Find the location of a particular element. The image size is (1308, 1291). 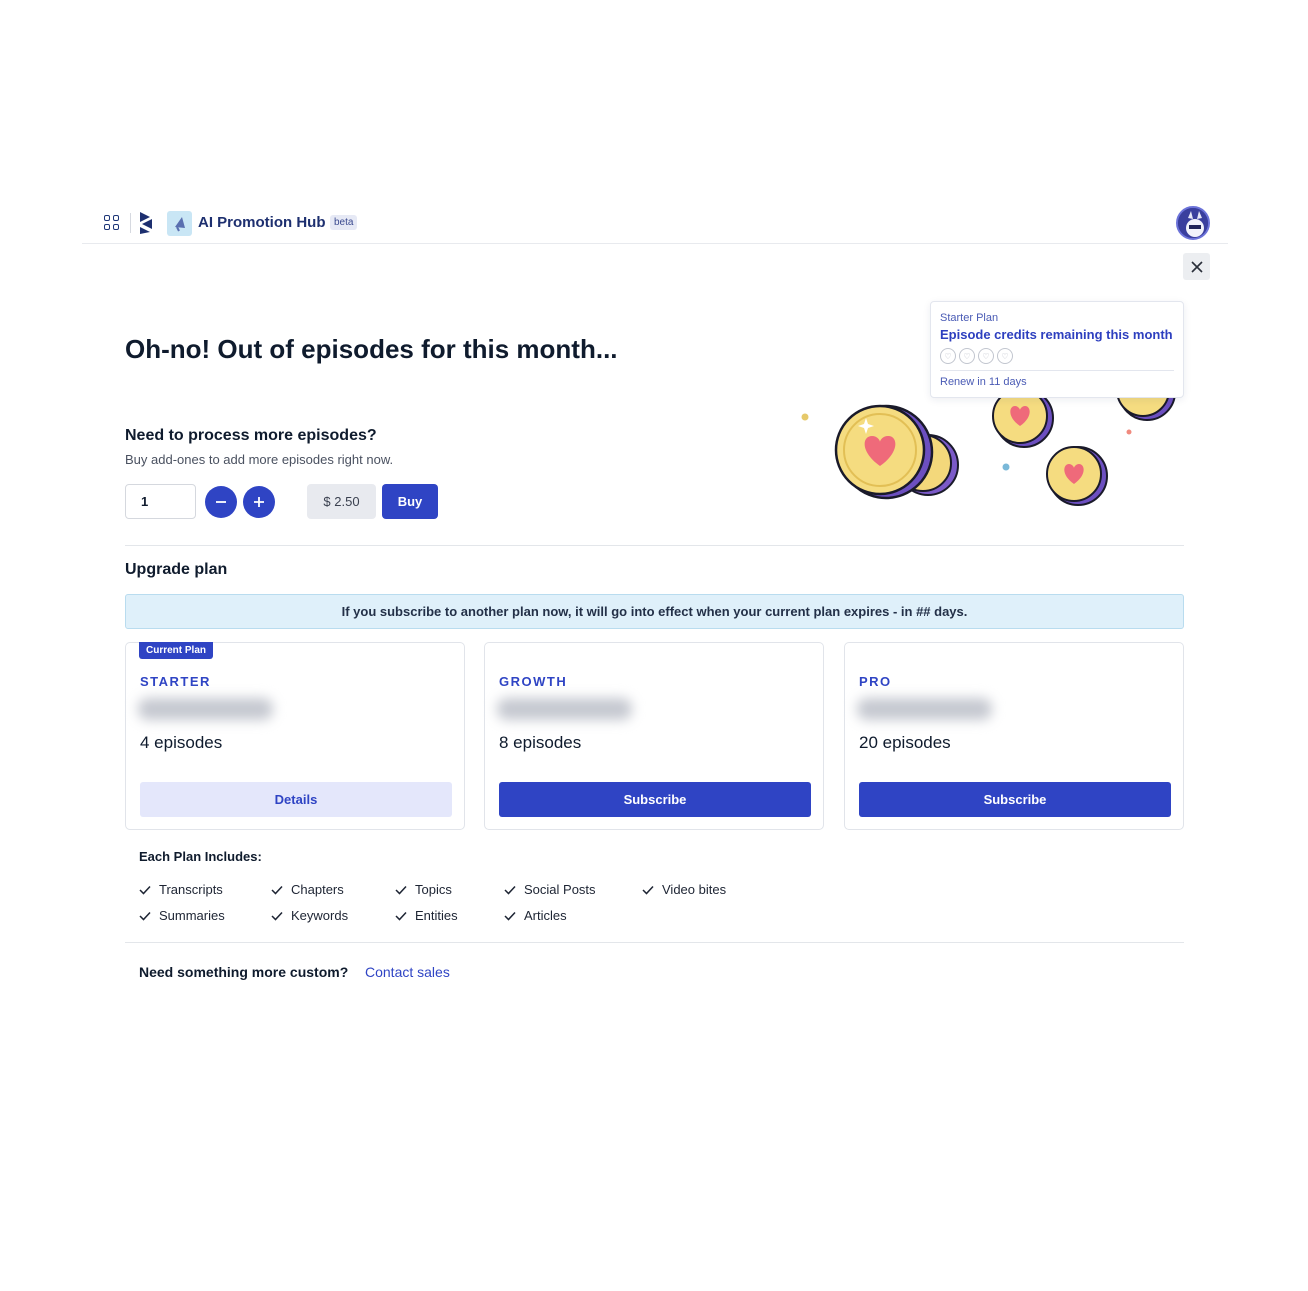

credits-title: Episode credits remaining this month is located at coordinates (1056, 334).